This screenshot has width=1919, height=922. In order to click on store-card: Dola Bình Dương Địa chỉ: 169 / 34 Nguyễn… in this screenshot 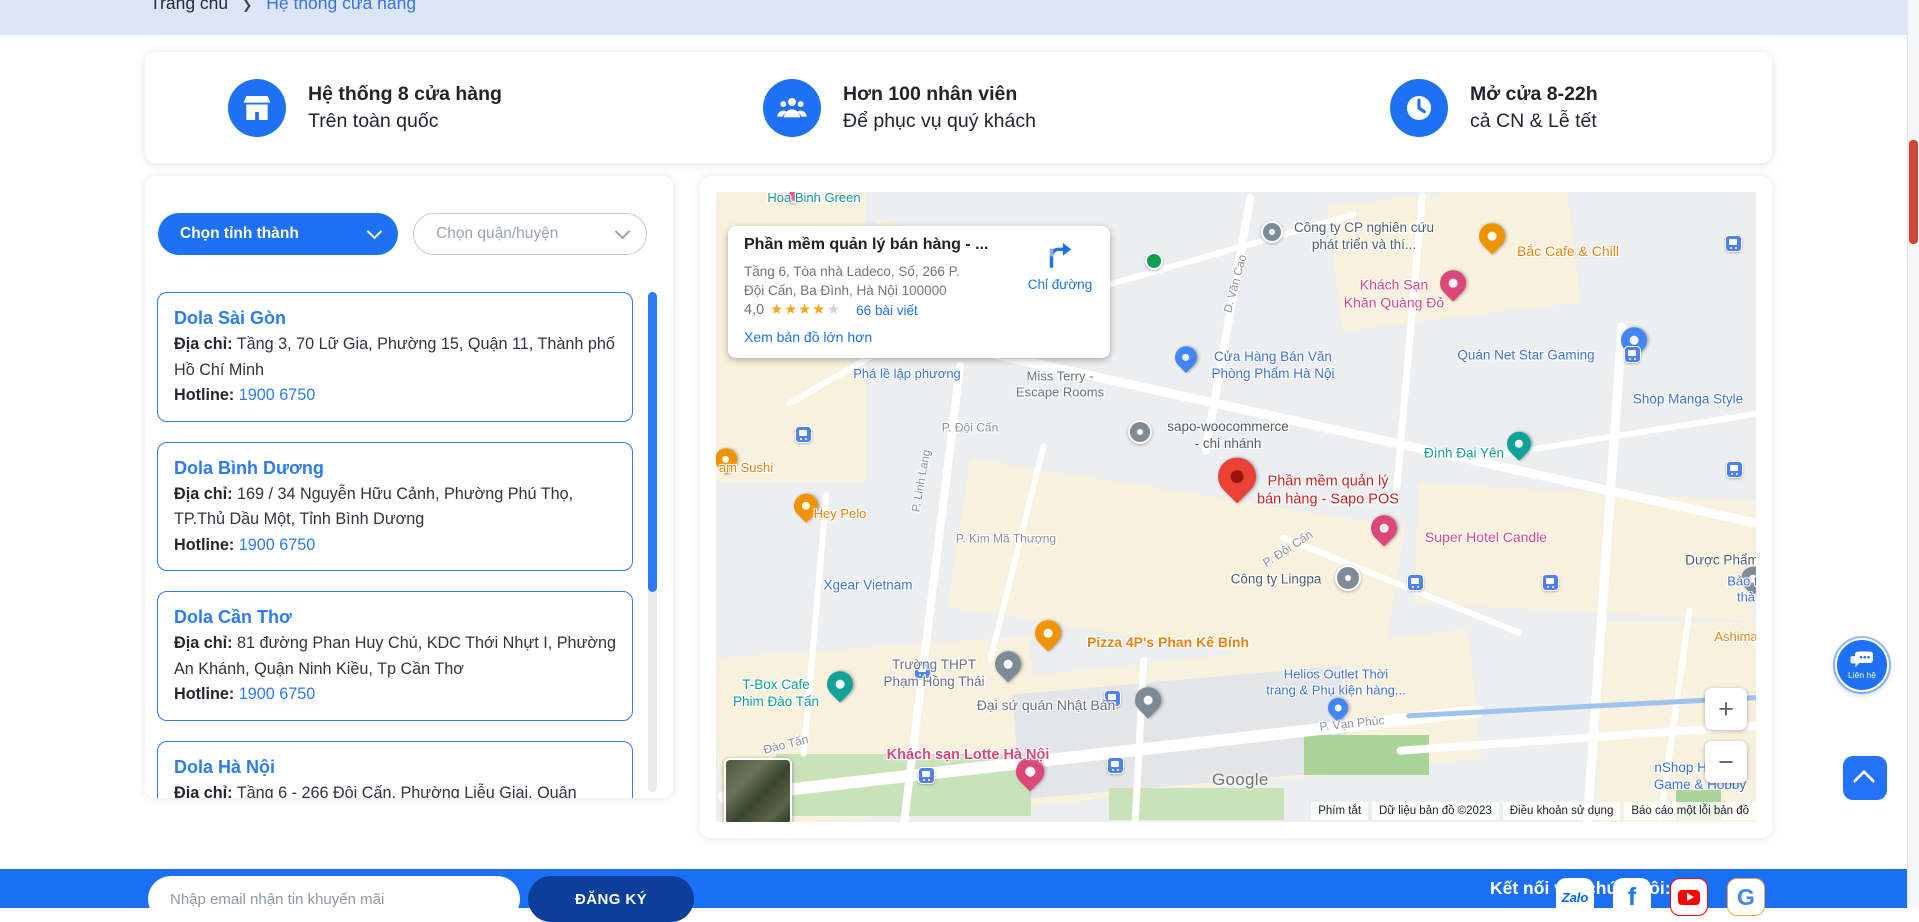, I will do `click(395, 506)`.